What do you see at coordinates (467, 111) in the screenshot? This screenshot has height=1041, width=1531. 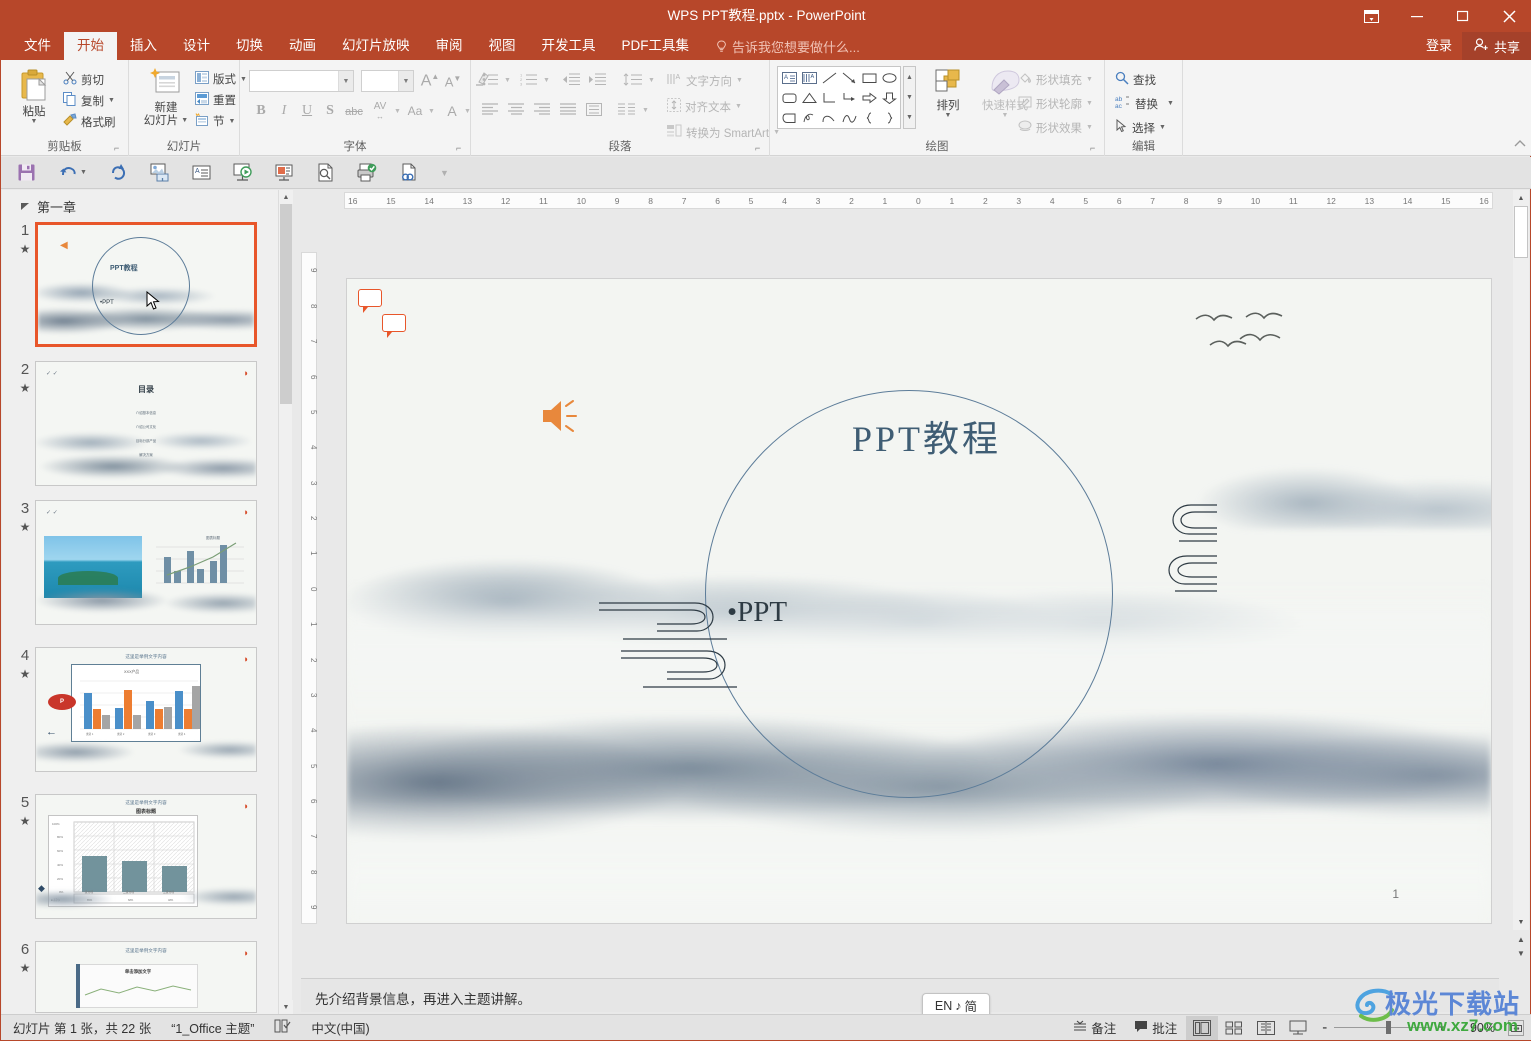 I see `font-color-dropdown-caret: ▼` at bounding box center [467, 111].